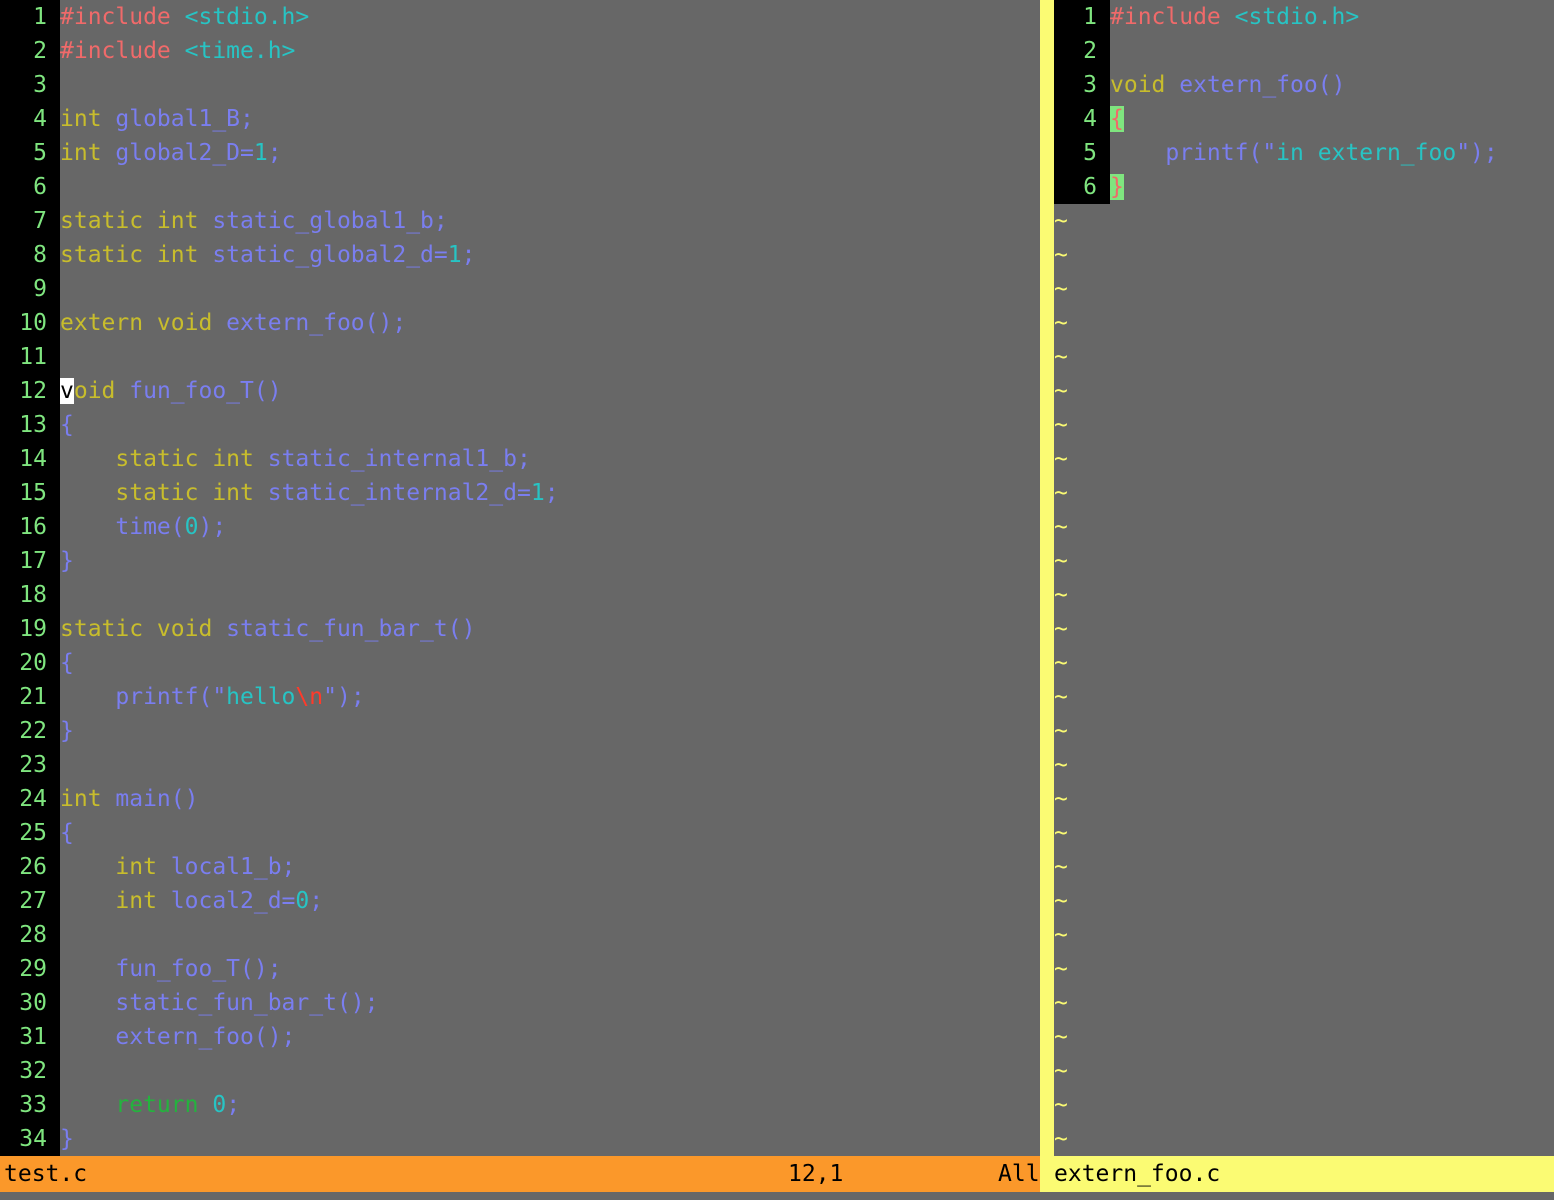  Describe the element at coordinates (777, 1196) in the screenshot. I see `command-line` at that location.